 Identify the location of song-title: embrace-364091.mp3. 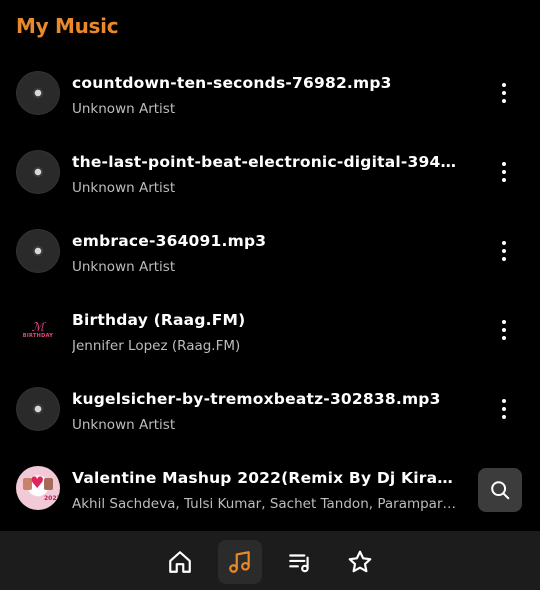
(169, 241).